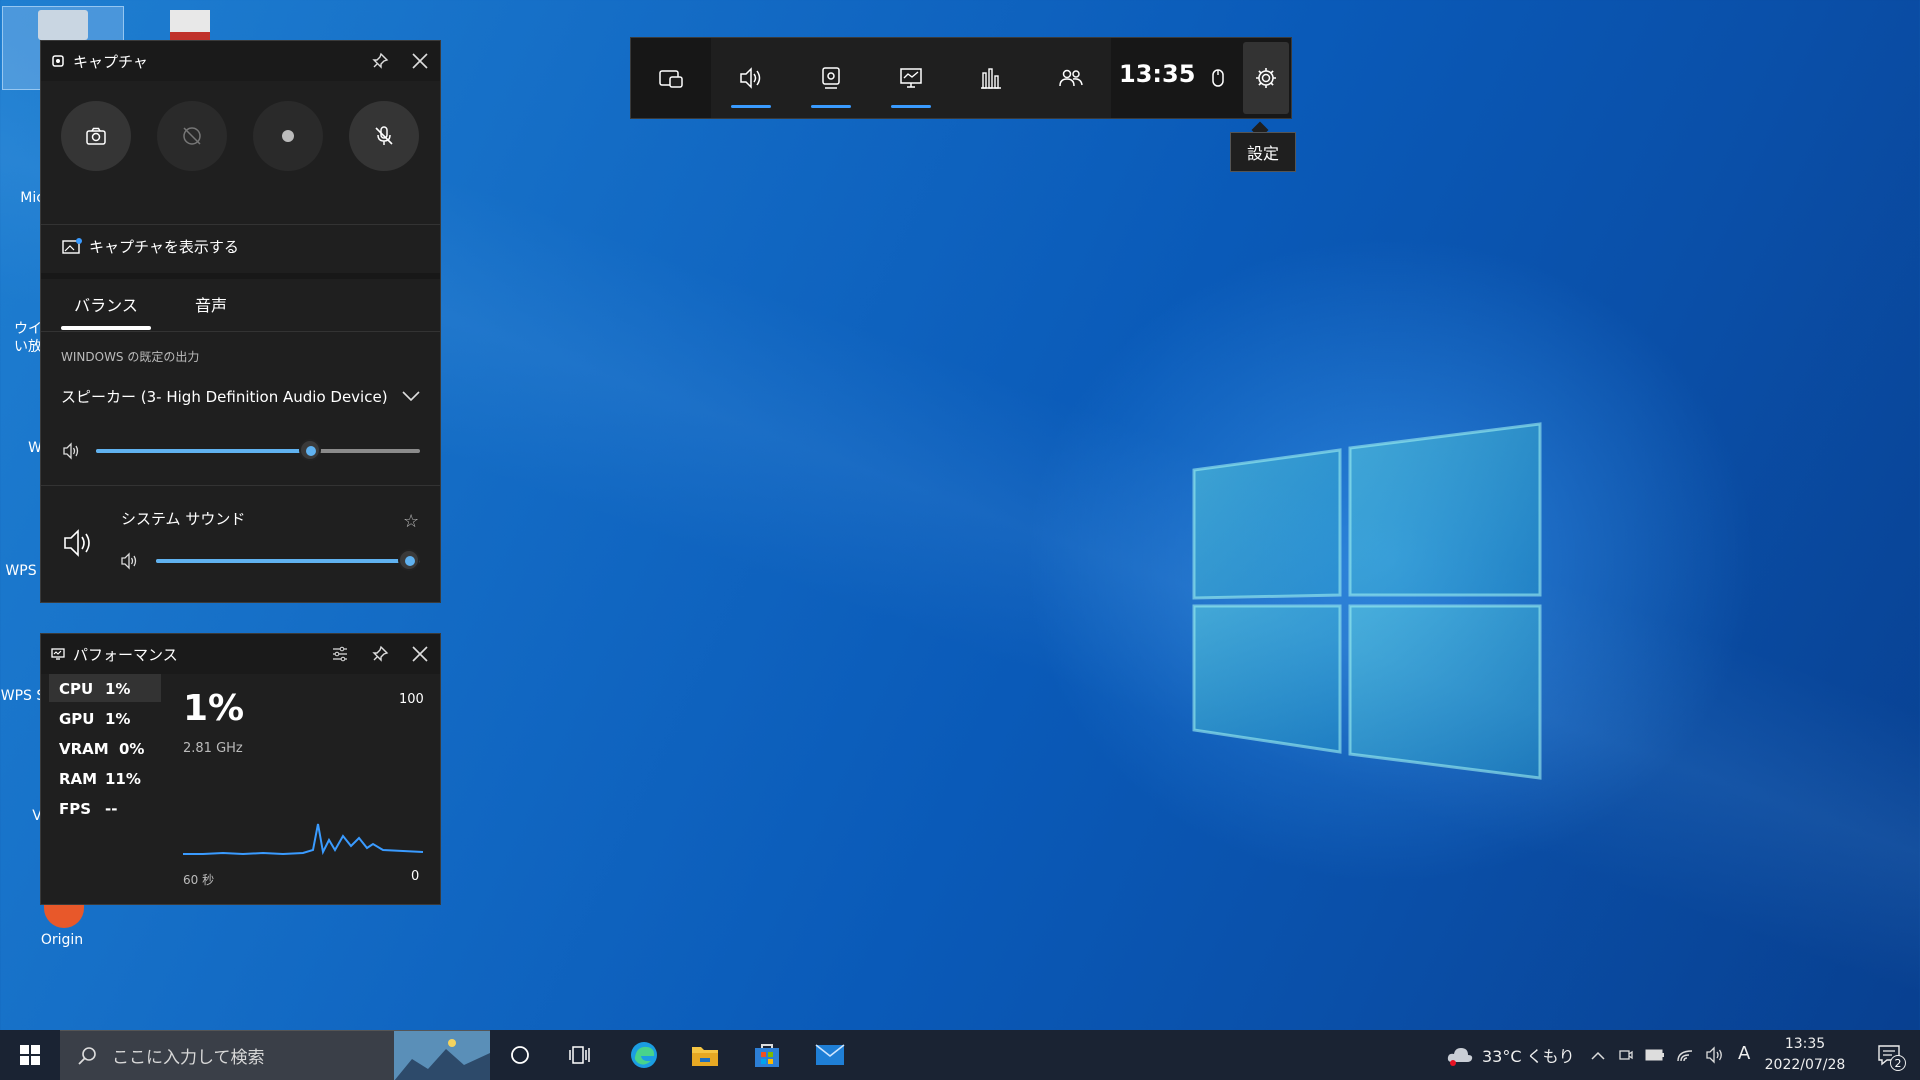  Describe the element at coordinates (106, 328) in the screenshot. I see `tab-active-underline` at that location.